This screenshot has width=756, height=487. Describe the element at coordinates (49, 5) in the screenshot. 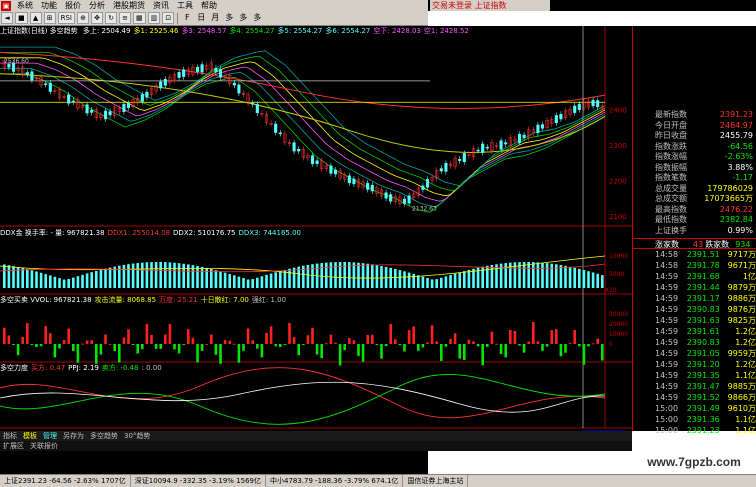

I see `menu-item-1: 功能` at that location.